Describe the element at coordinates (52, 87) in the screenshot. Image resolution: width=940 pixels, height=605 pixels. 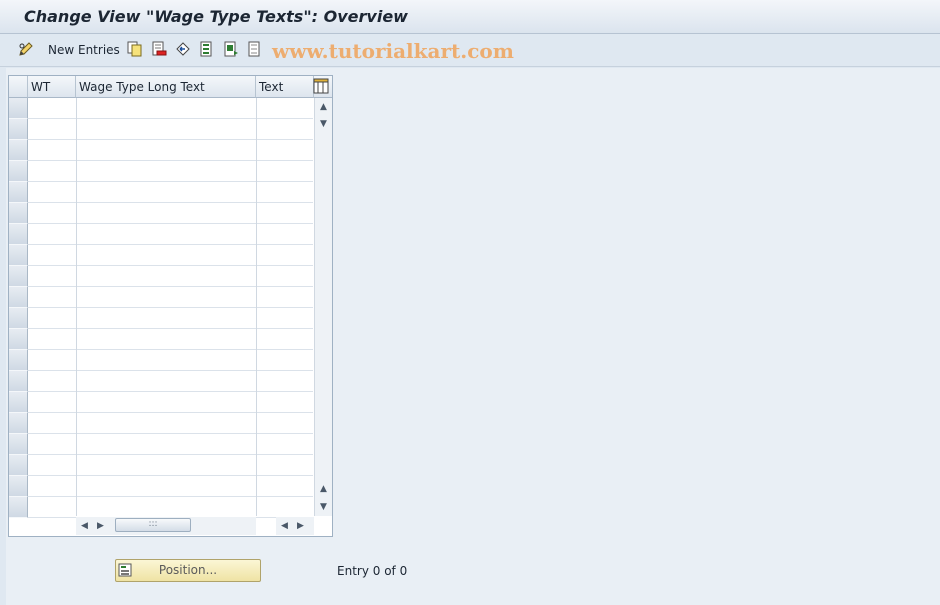
I see `column-header-wt: WT` at that location.